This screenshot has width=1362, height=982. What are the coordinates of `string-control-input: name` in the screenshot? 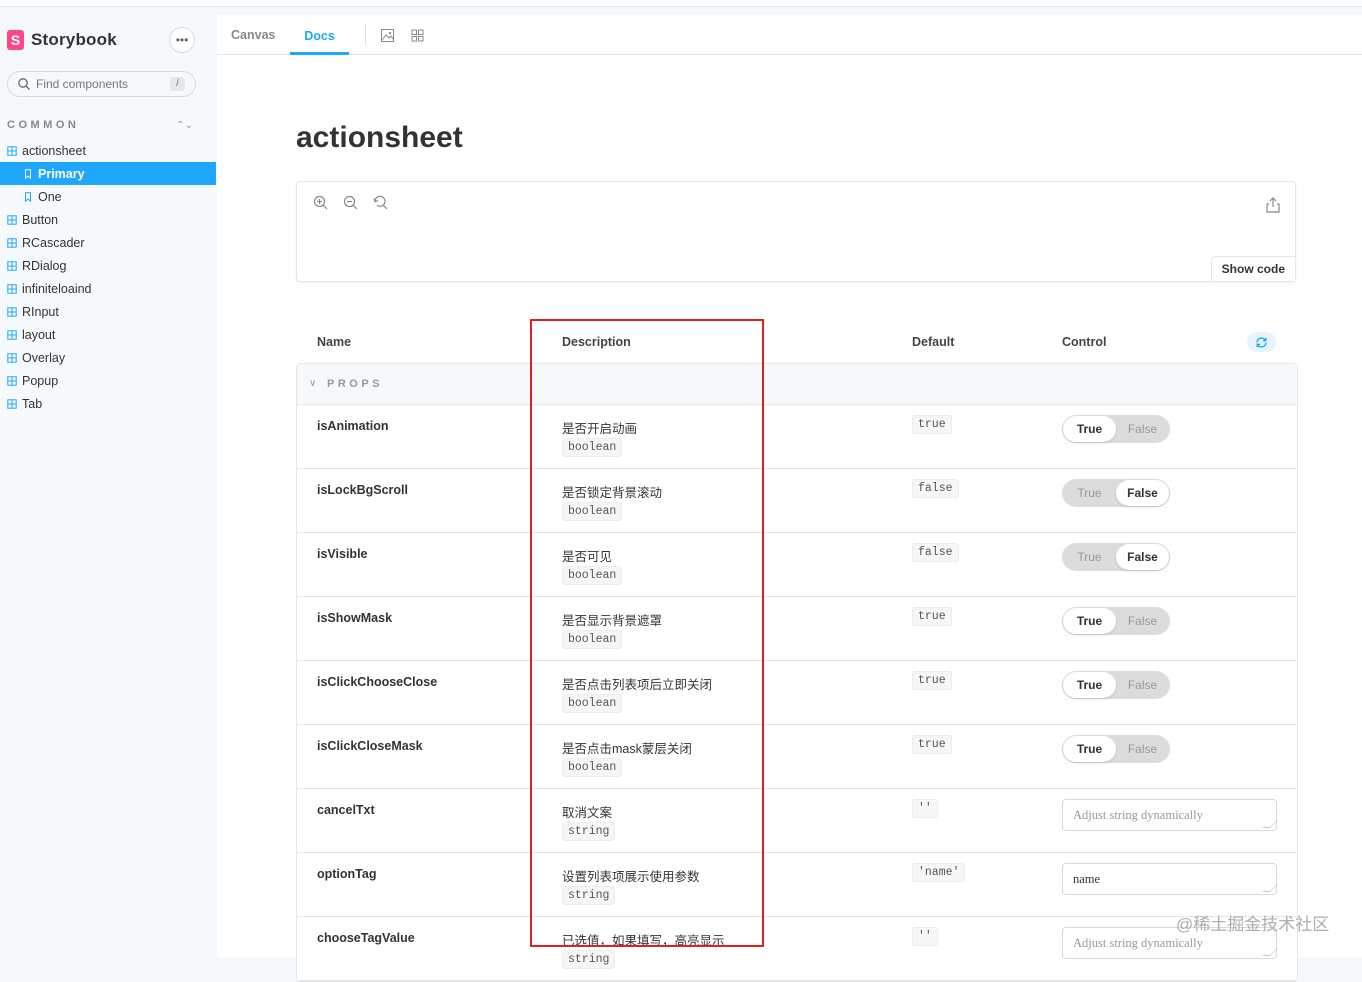 It's located at (1170, 879).